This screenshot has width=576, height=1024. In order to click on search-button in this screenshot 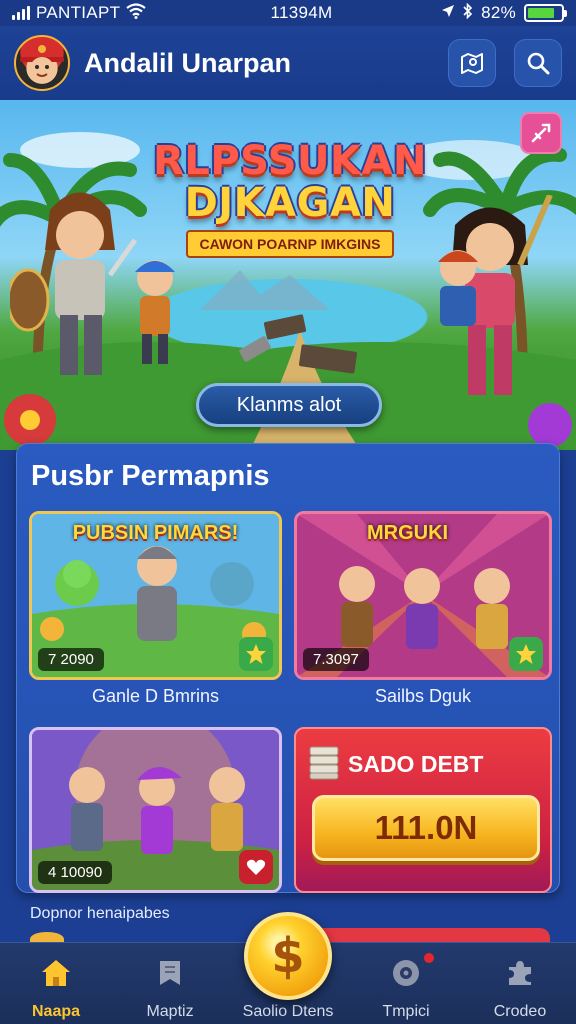, I will do `click(538, 63)`.